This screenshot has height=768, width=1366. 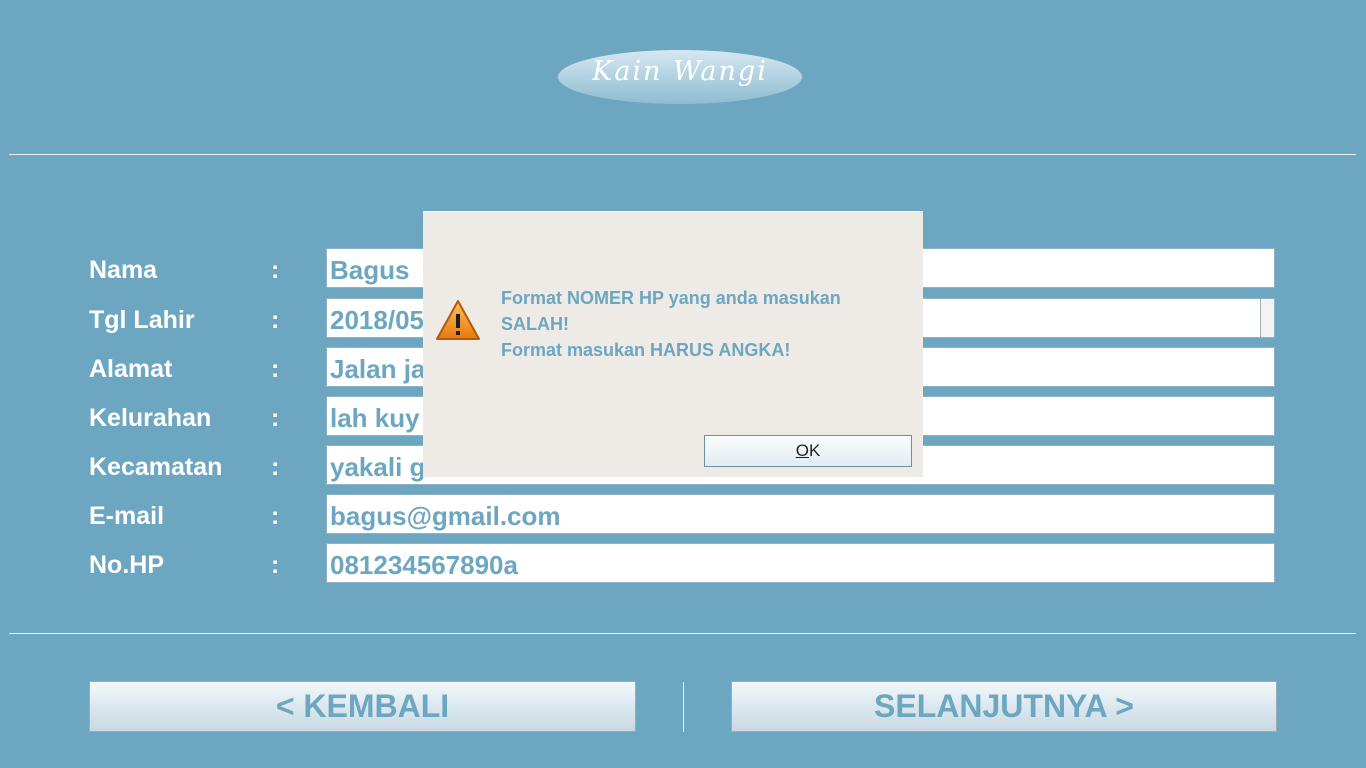 I want to click on bottom-divider, so click(x=682, y=633).